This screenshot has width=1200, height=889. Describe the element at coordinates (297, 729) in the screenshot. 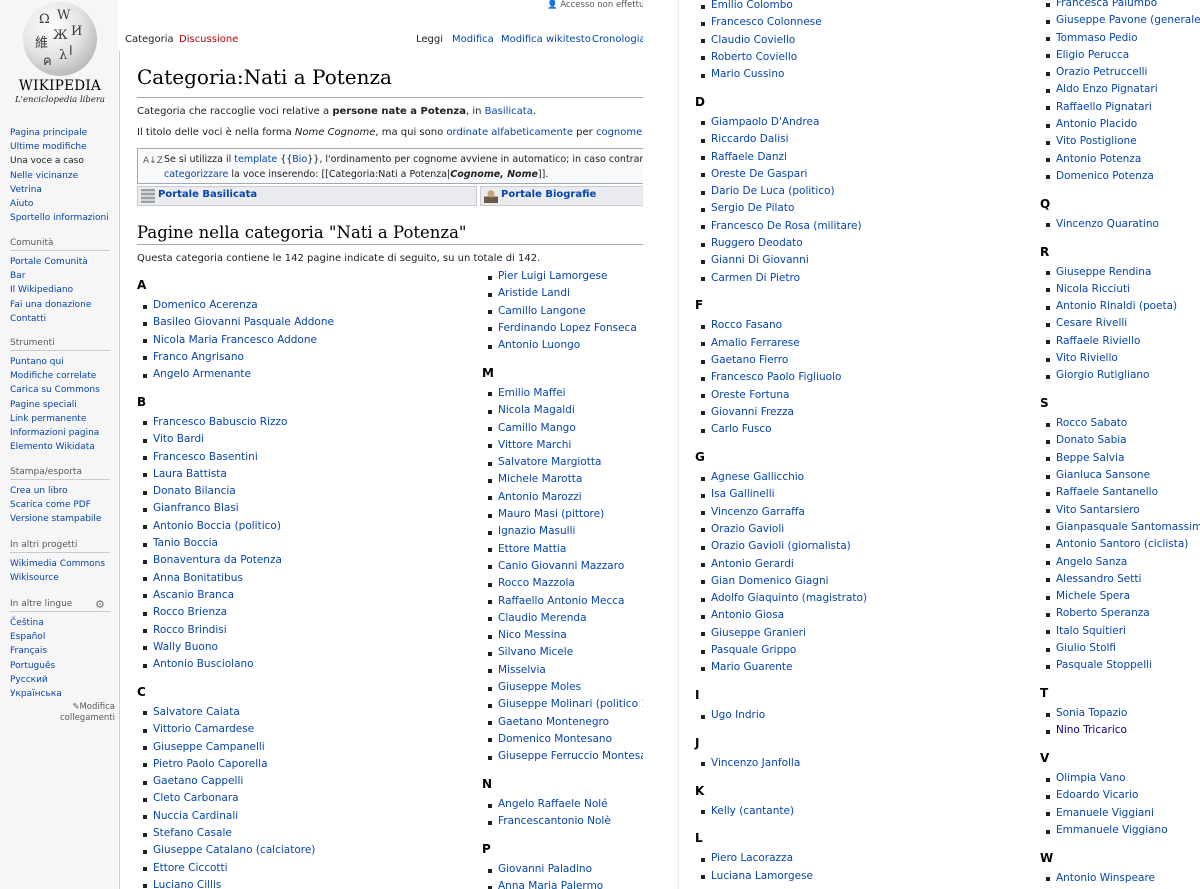

I see `category-member-link: Vittorio Camardese` at that location.